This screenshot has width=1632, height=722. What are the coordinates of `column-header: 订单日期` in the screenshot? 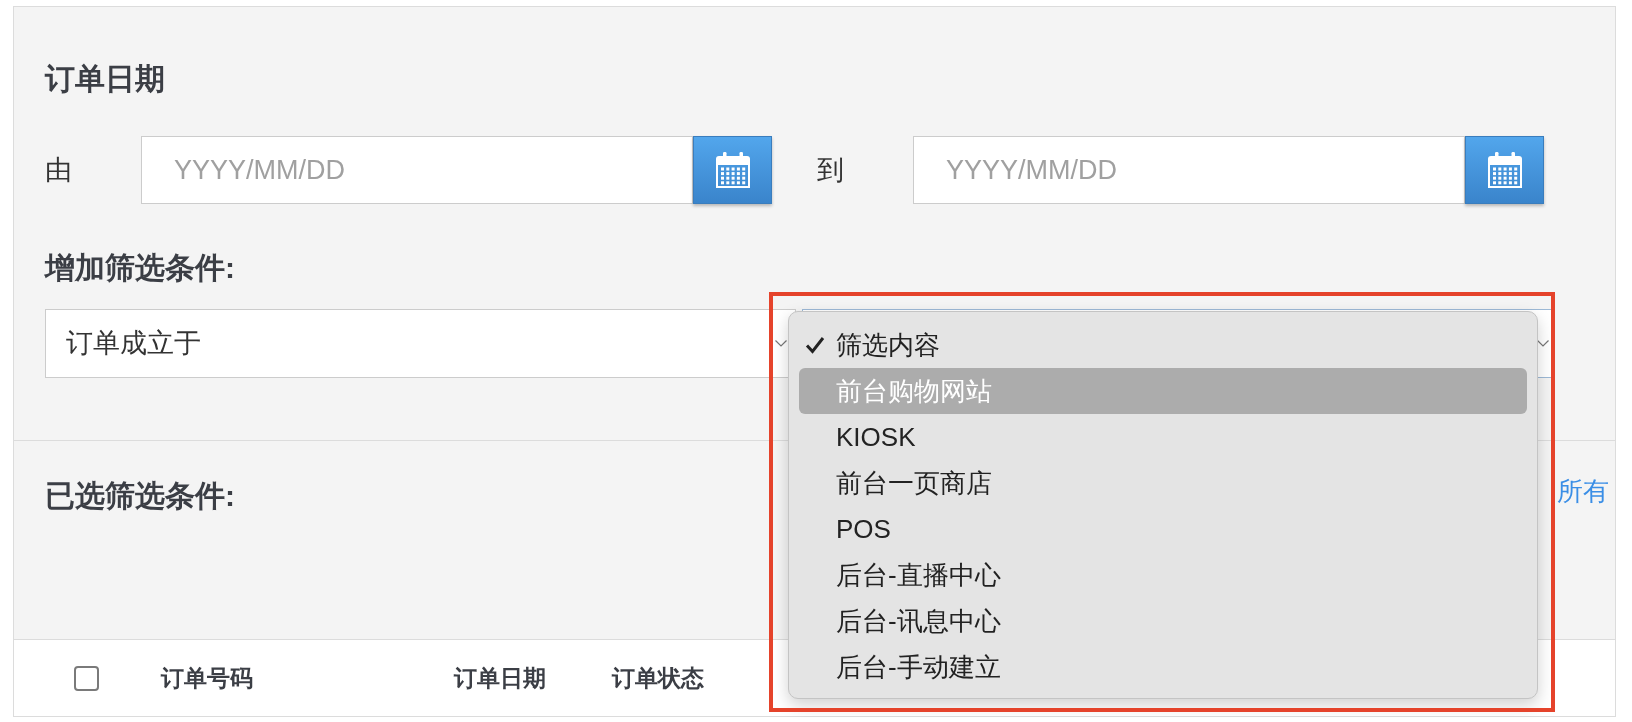 It's located at (500, 678).